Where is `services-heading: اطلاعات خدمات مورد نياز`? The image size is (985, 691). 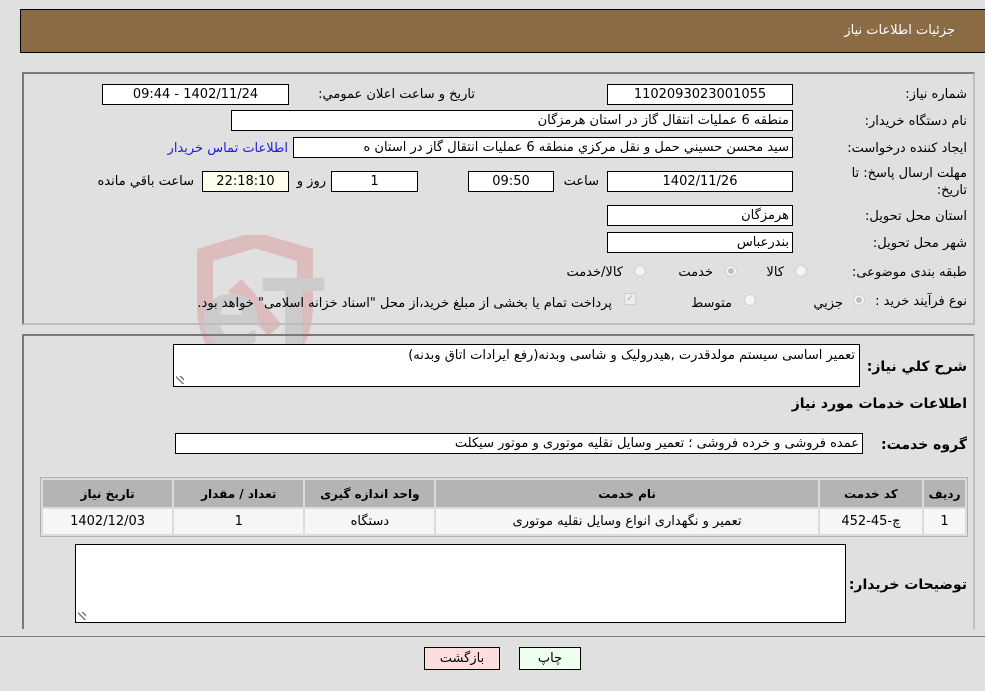 services-heading: اطلاعات خدمات مورد نياز is located at coordinates (879, 404).